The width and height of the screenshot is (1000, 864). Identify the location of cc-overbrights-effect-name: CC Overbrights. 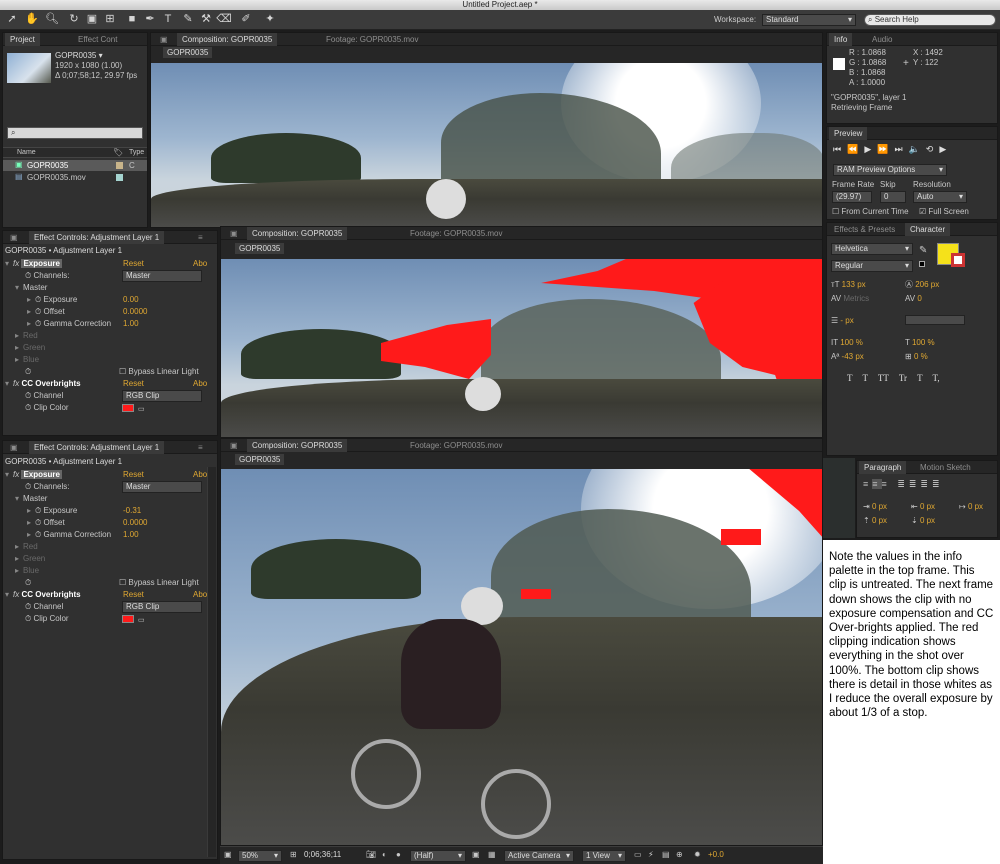
(50, 383).